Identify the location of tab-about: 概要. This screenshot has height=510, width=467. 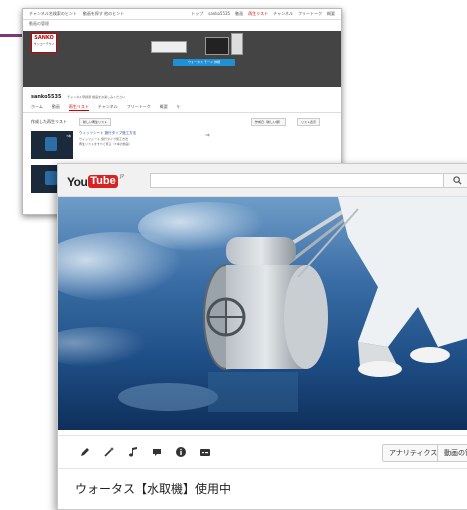
(164, 107).